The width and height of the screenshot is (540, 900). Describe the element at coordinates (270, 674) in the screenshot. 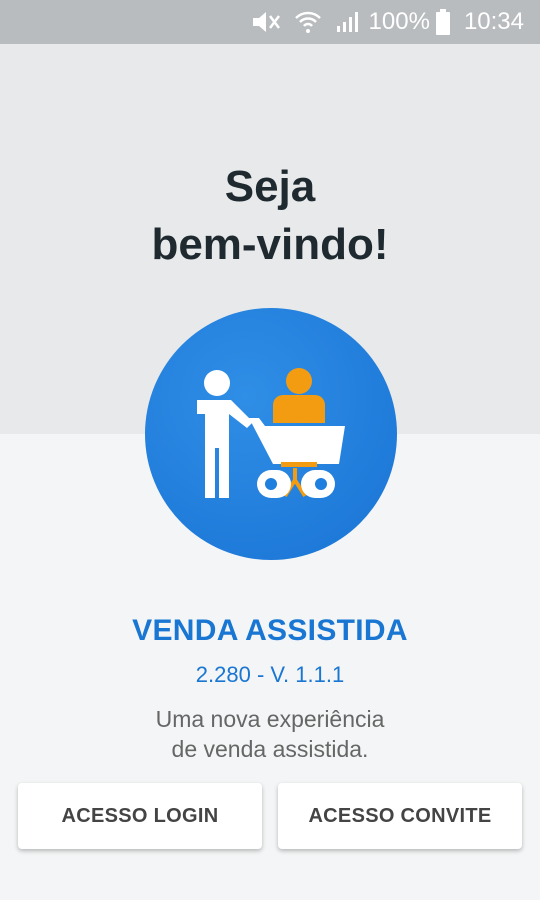

I see `app-version: 2.280 - V. 1.1.1` at that location.